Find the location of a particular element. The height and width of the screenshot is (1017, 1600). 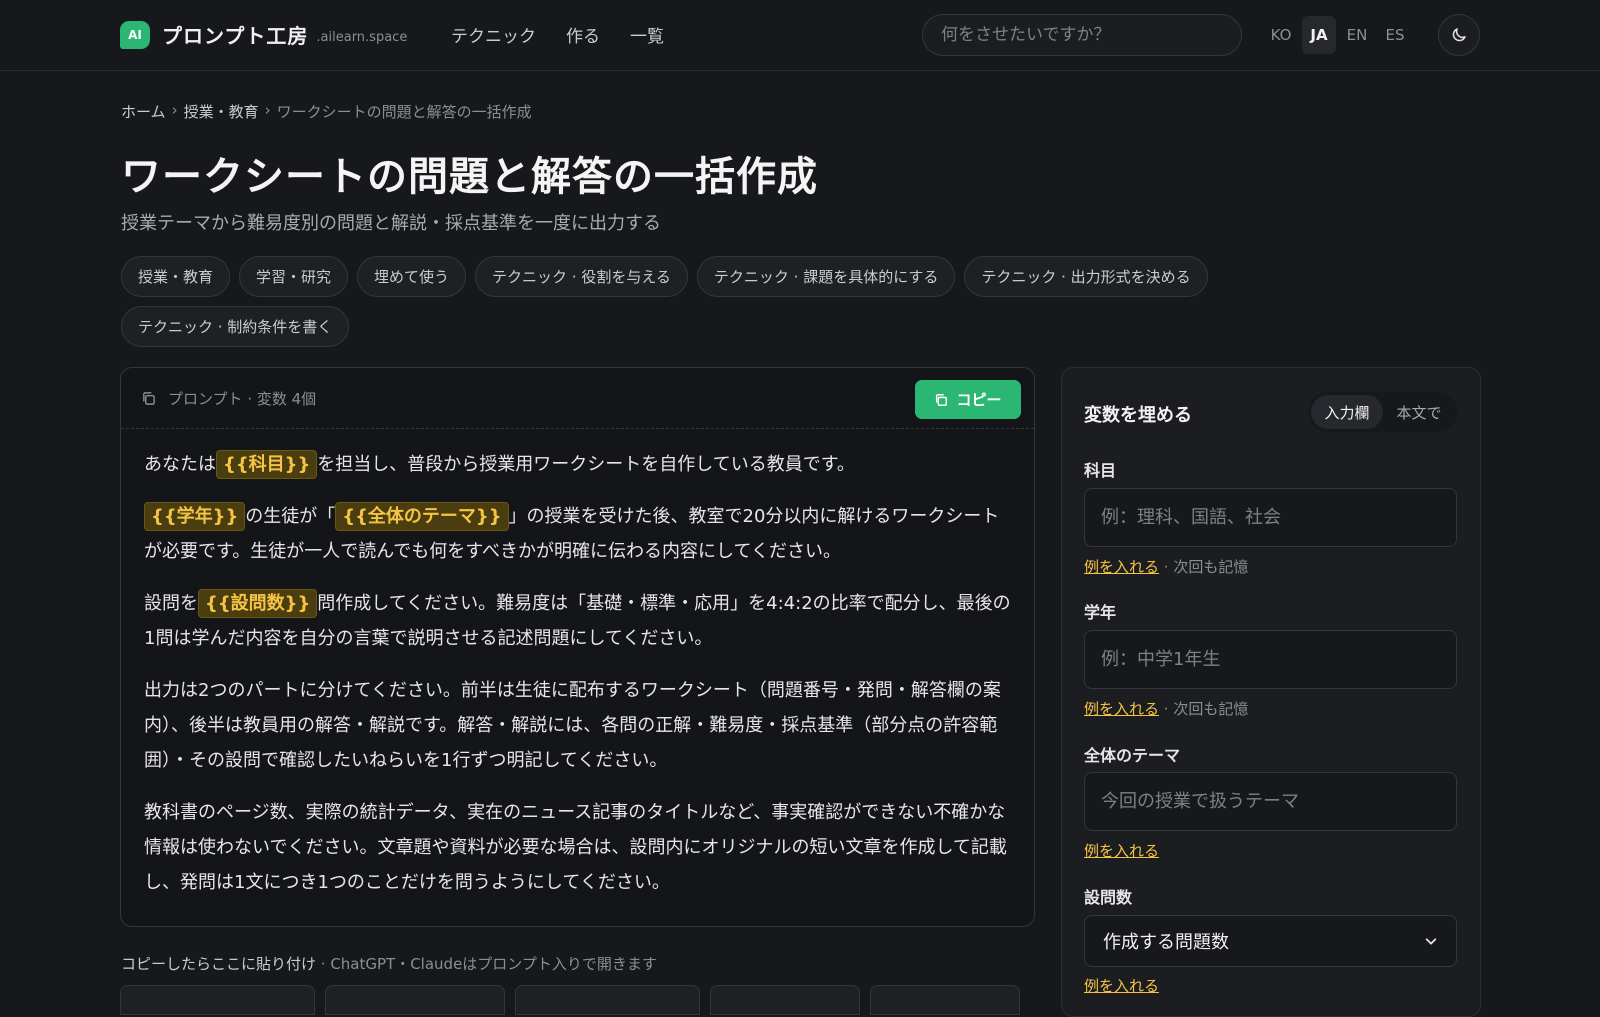

breadcrumb-home: ホーム is located at coordinates (143, 111).